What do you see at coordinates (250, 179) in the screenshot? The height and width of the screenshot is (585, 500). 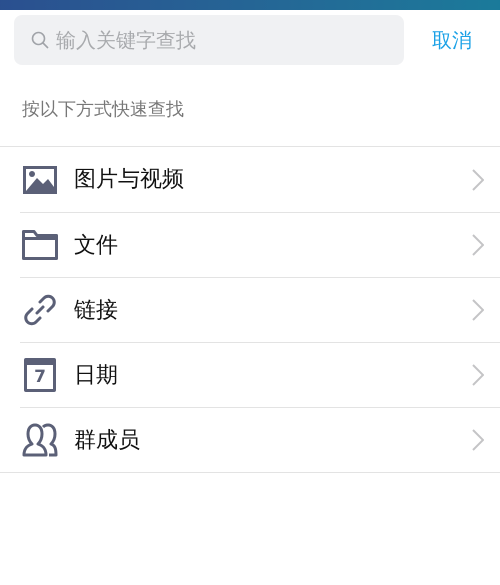 I see `search-option-row: 图片与视频` at bounding box center [250, 179].